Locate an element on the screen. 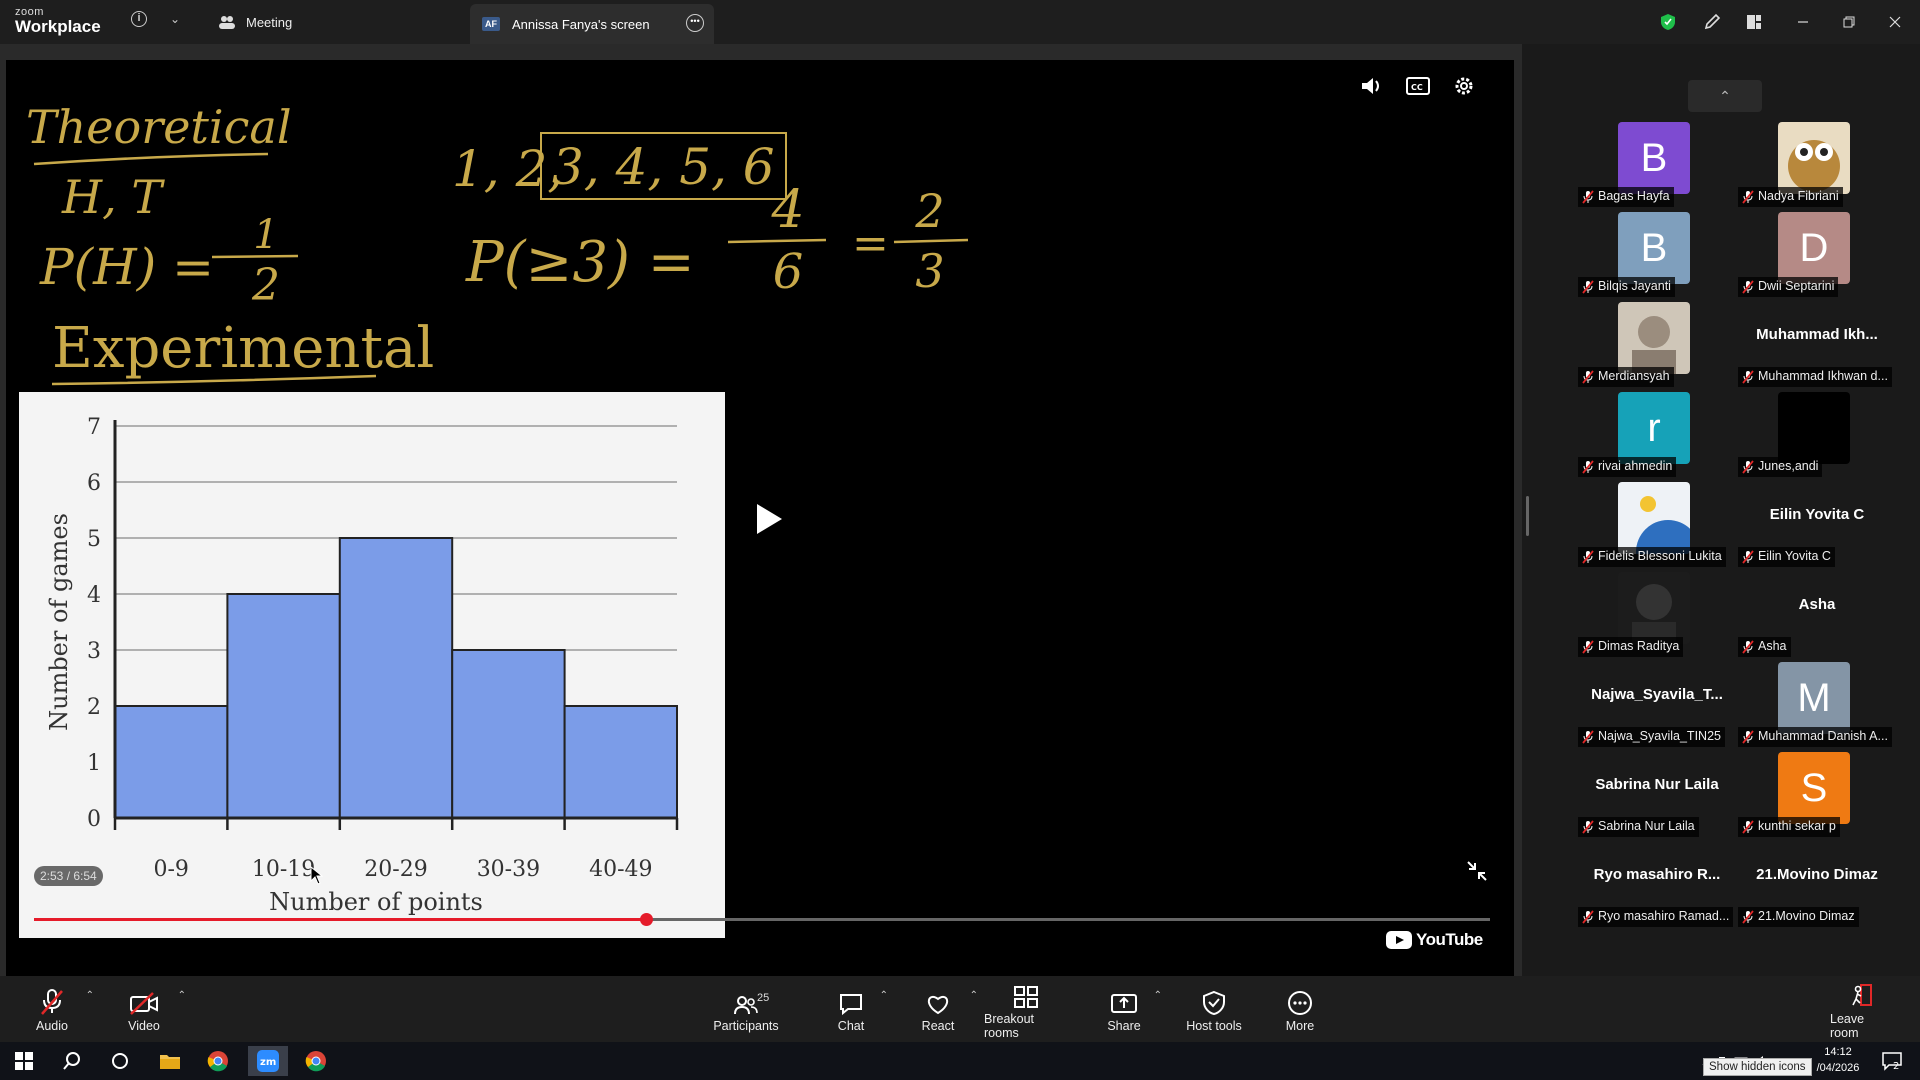 The image size is (1920, 1080). captions-icon: CC is located at coordinates (1418, 86).